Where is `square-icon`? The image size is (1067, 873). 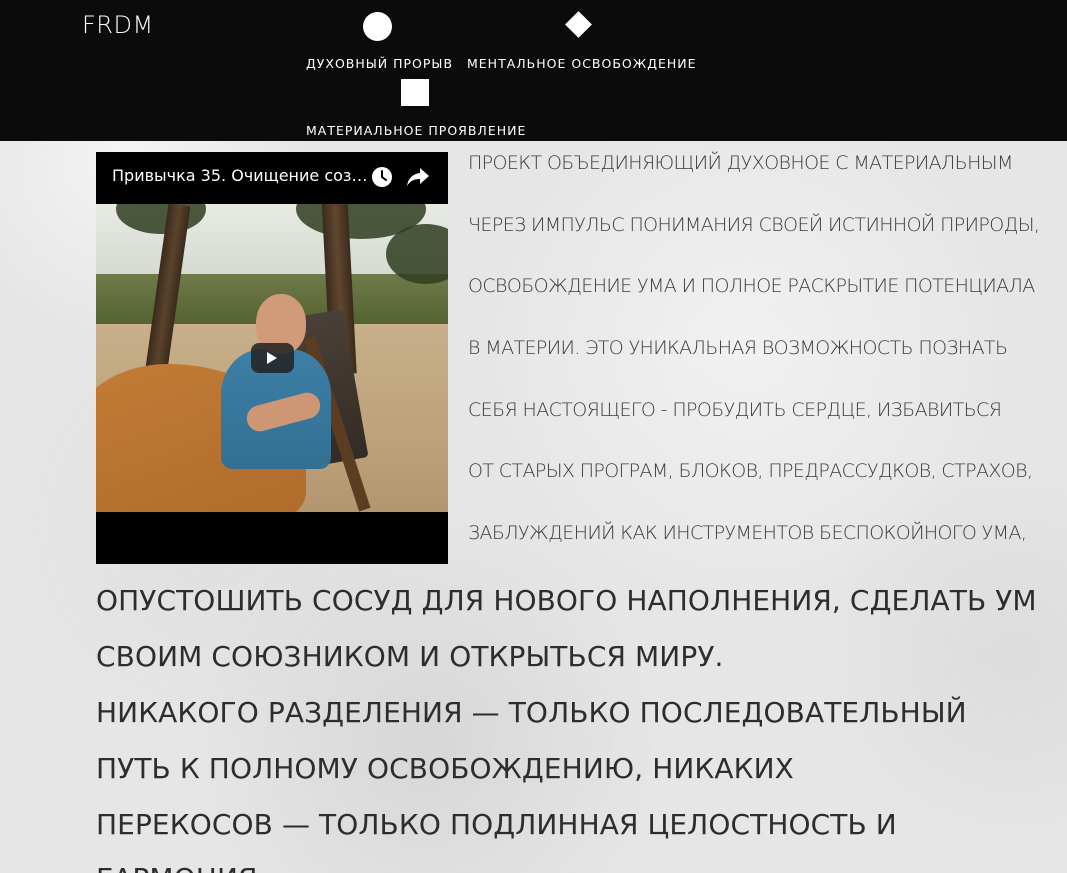
square-icon is located at coordinates (415, 92).